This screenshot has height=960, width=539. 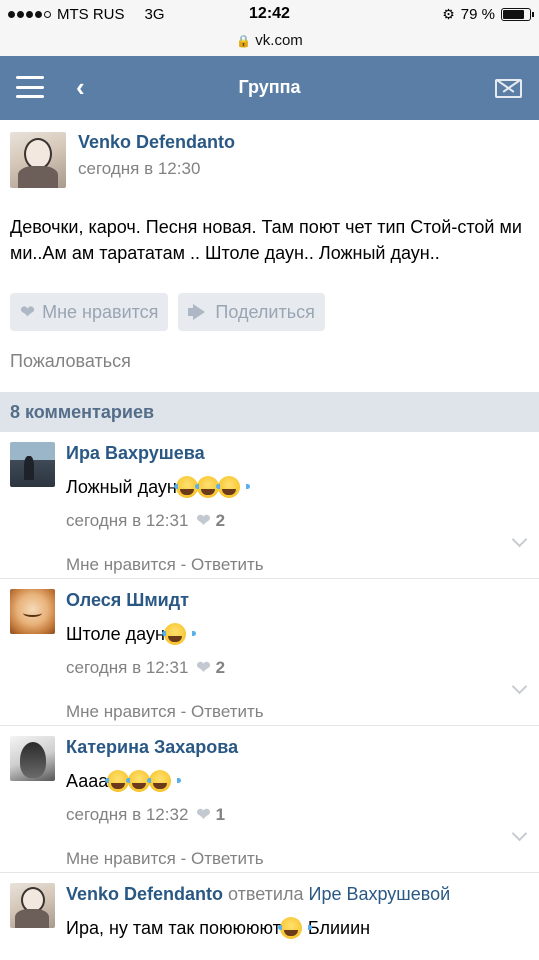 I want to click on post-timestamp: сегодня в 12:30, so click(x=156, y=169).